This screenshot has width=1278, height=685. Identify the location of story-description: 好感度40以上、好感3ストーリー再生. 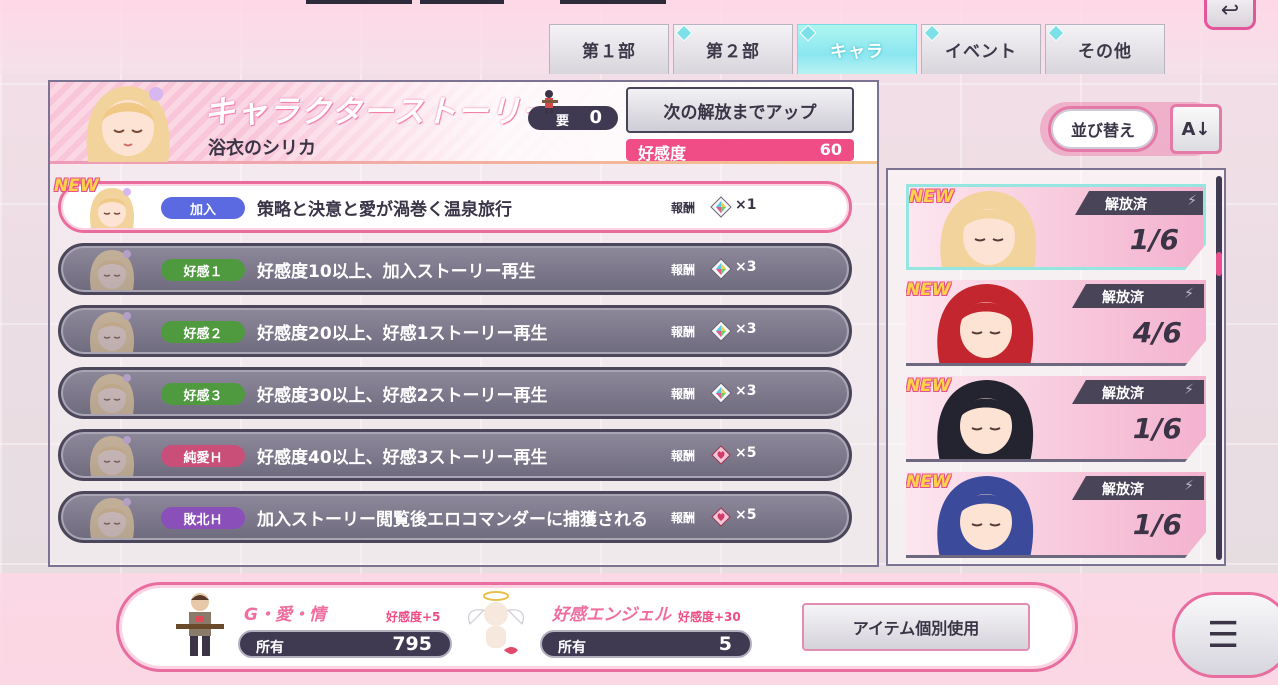
(402, 458).